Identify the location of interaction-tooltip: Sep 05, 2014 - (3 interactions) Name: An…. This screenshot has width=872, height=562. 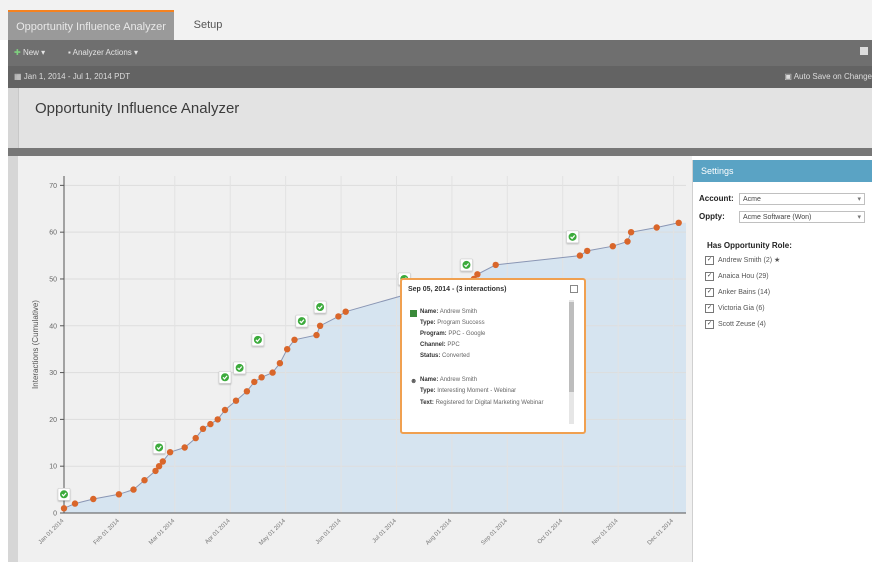
(493, 356).